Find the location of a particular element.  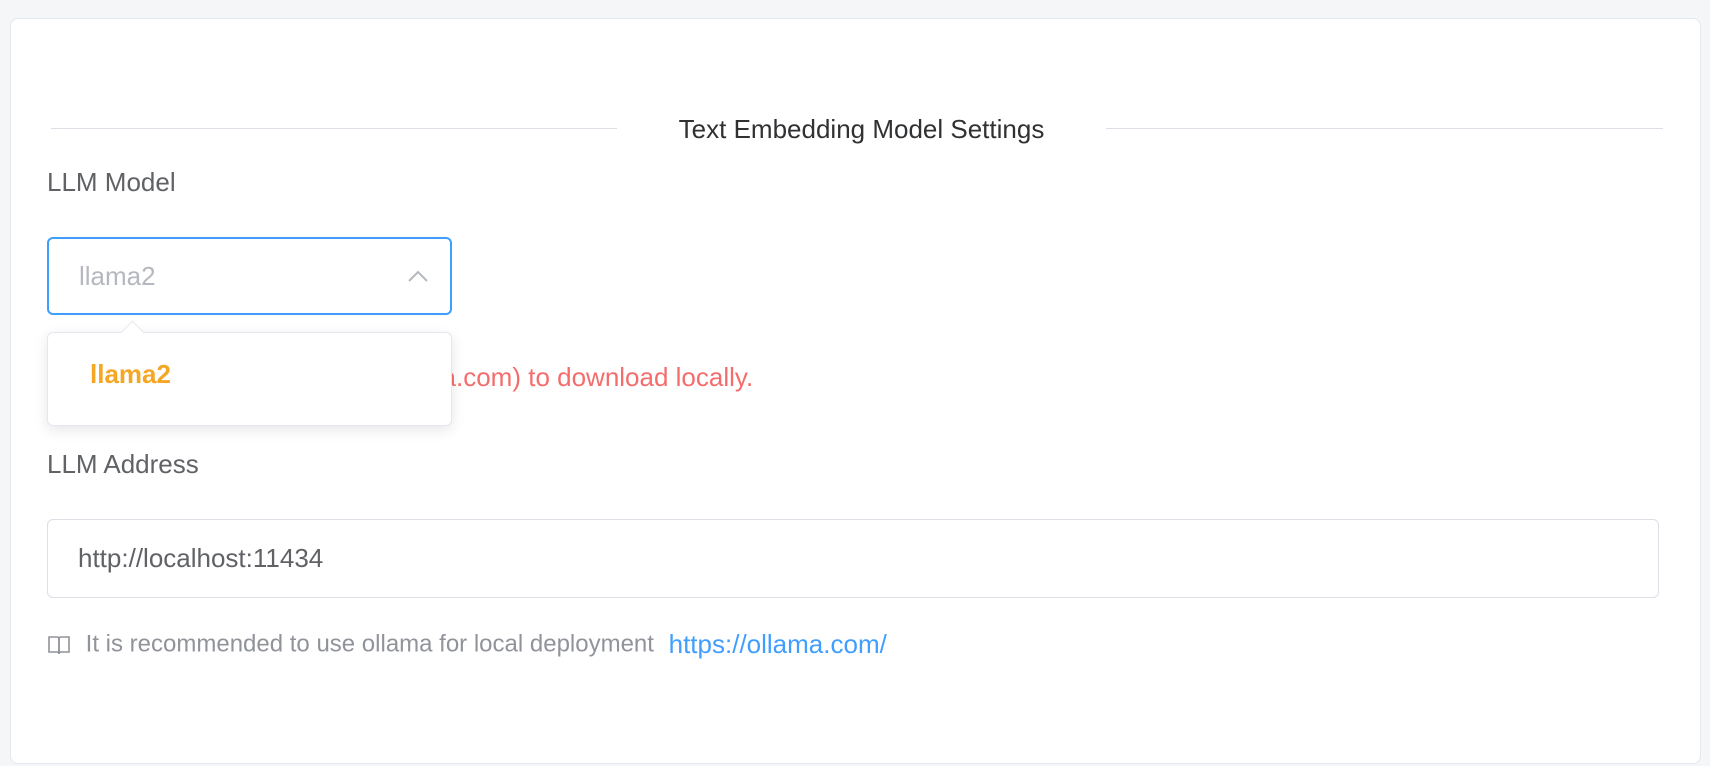

llm-model-select: llama2 is located at coordinates (249, 276).